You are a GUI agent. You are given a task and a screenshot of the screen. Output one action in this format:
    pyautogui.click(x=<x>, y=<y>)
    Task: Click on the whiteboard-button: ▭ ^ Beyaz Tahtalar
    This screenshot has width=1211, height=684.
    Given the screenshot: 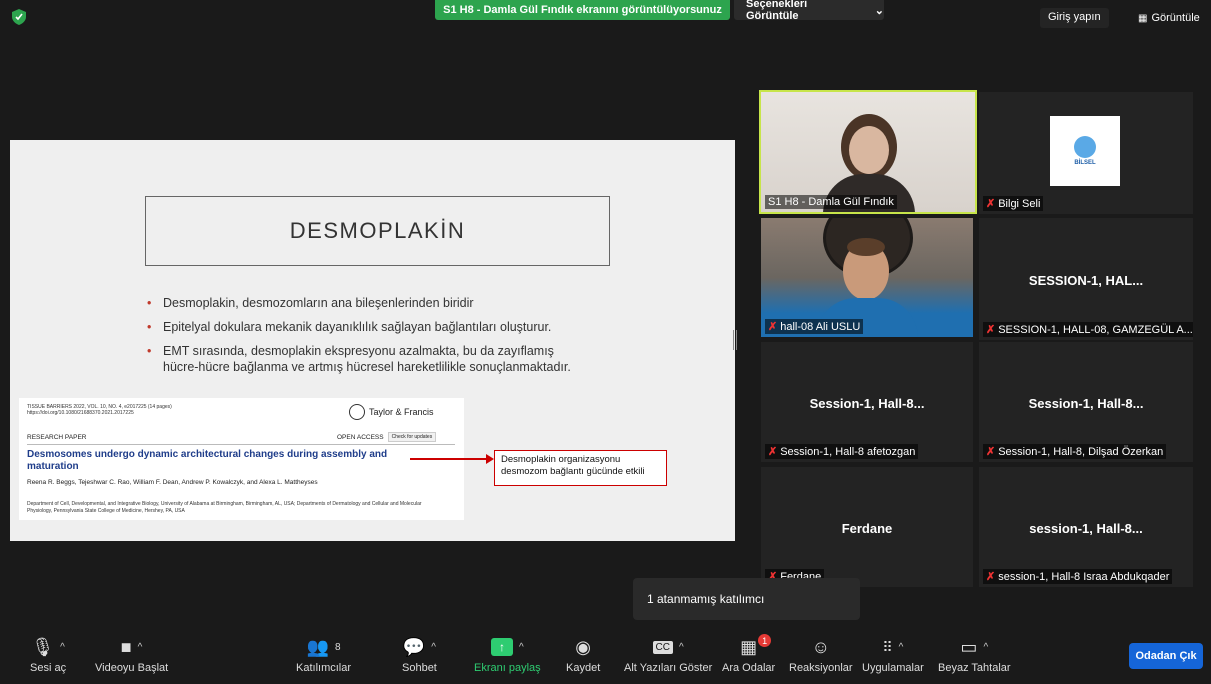 What is the action you would take?
    pyautogui.click(x=974, y=655)
    